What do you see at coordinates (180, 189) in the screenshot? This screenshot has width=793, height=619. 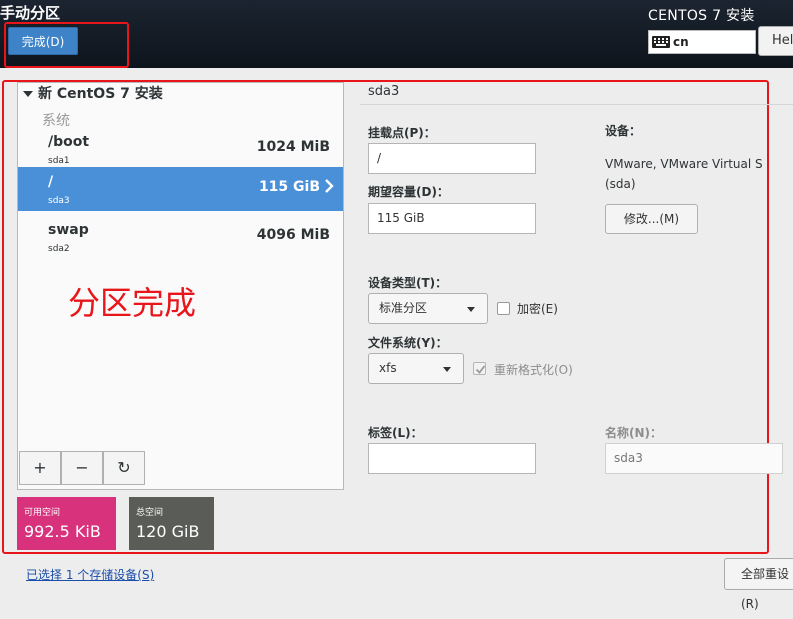 I see `partition-row-root: / sda3 115 GiB` at bounding box center [180, 189].